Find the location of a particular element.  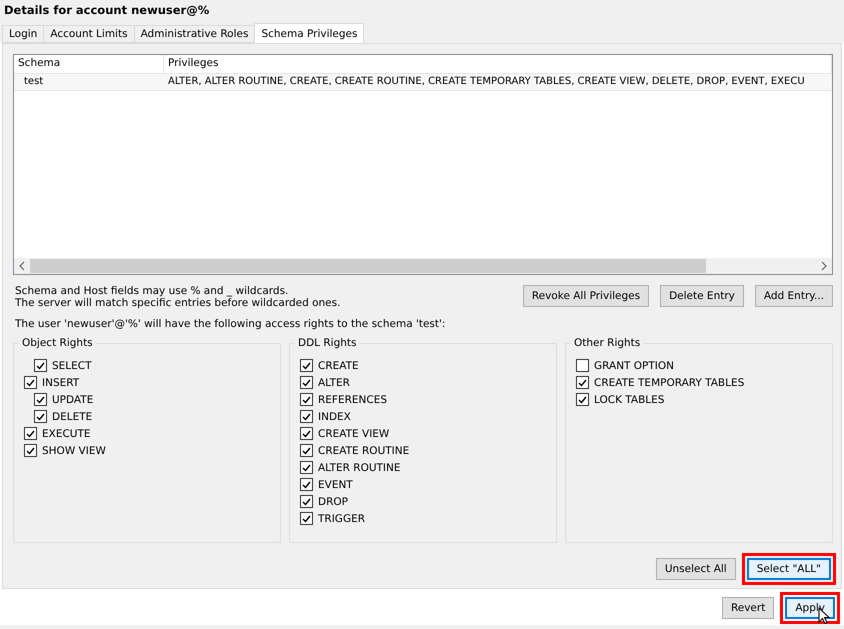

checkbox-label: CREATE VIEW is located at coordinates (354, 434).